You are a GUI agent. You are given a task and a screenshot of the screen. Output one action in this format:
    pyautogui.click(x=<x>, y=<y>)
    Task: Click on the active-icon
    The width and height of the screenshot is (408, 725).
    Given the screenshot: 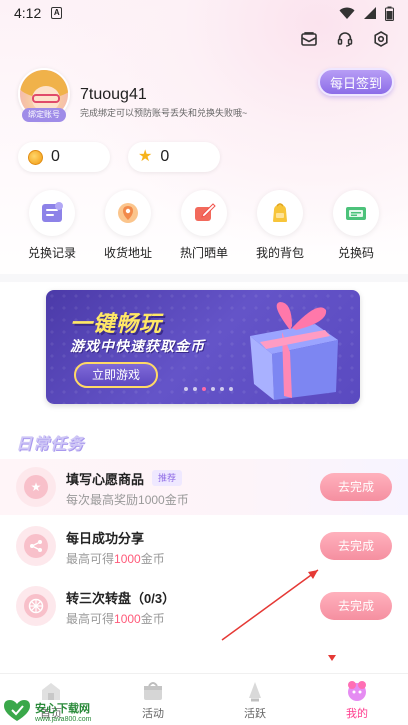 What is the action you would take?
    pyautogui.click(x=255, y=691)
    